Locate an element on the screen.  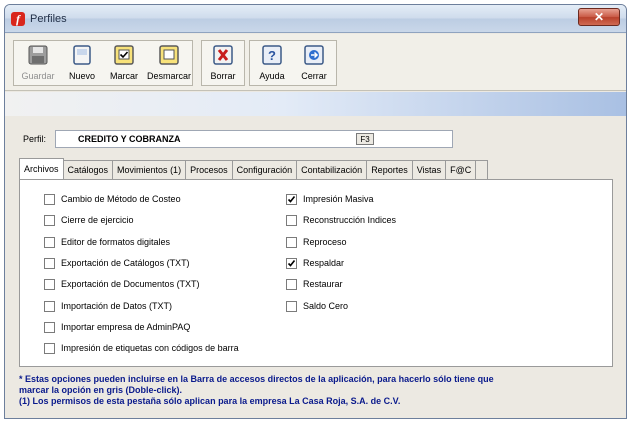
help-button: ? Ayuda is located at coordinates (272, 63).